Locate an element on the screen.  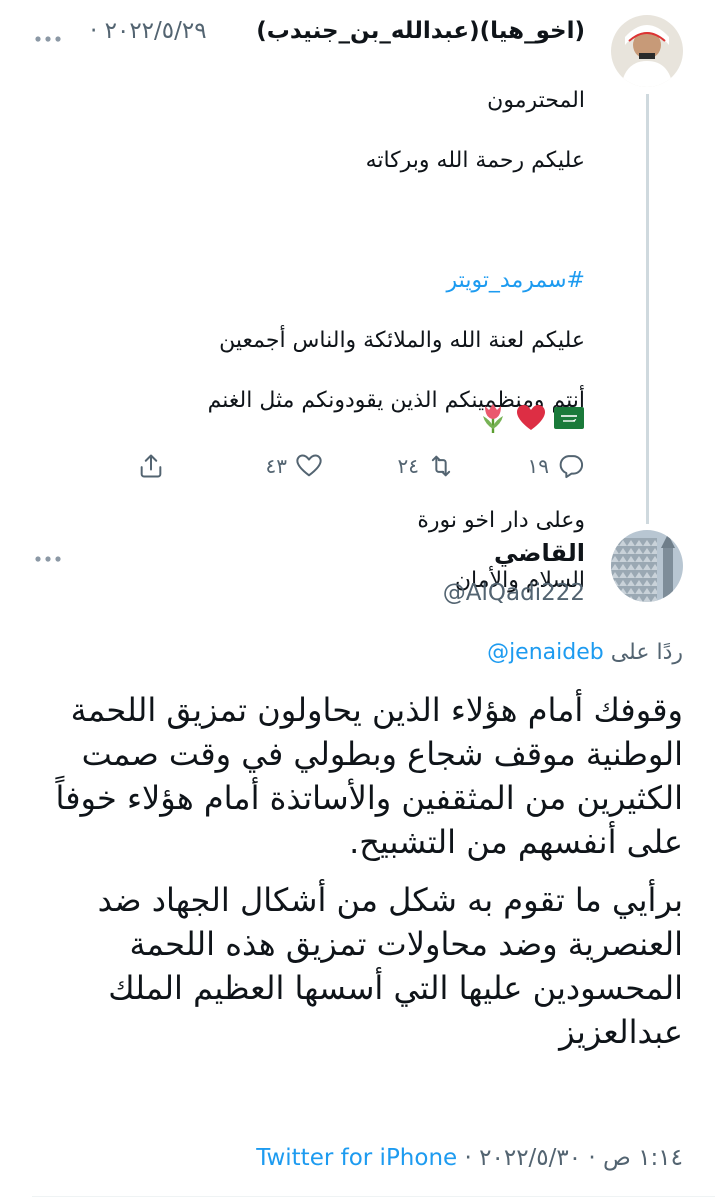
emoji-row is located at coordinates (531, 418).